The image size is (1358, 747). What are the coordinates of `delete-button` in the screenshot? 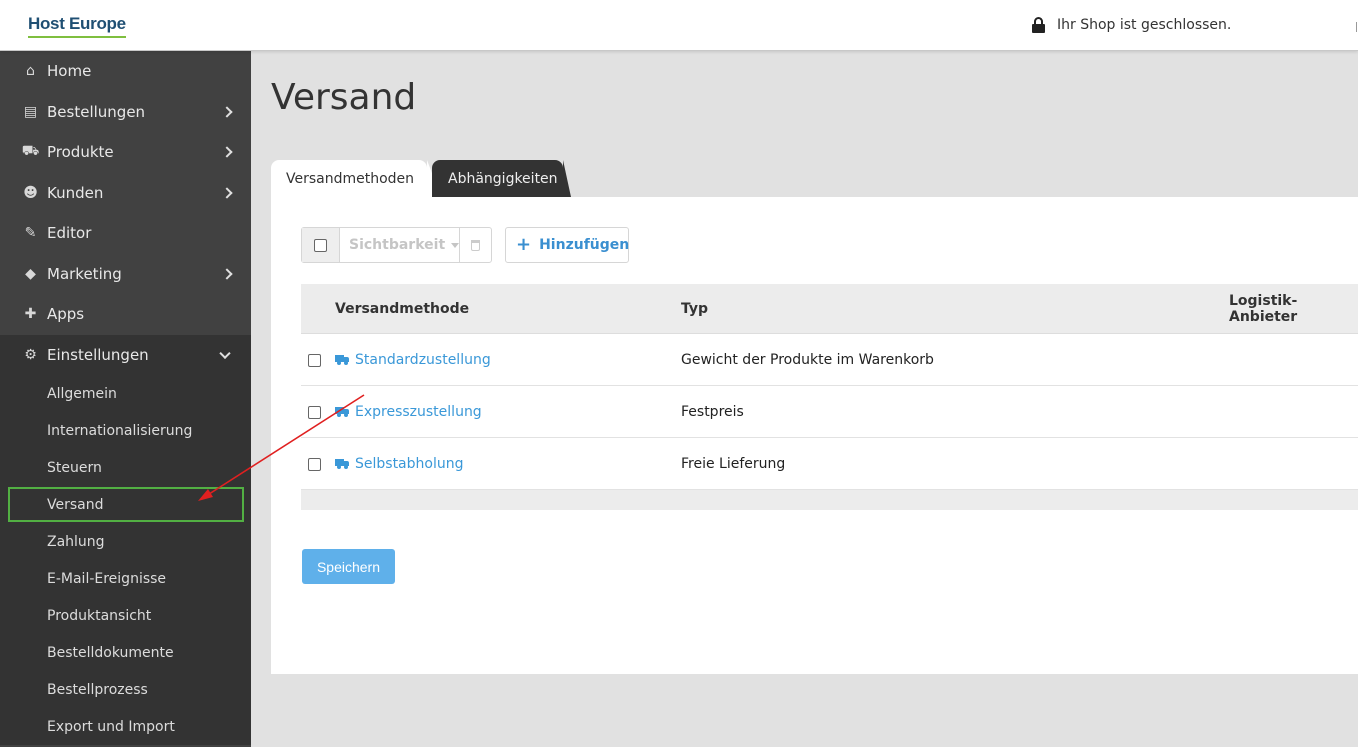 It's located at (475, 245).